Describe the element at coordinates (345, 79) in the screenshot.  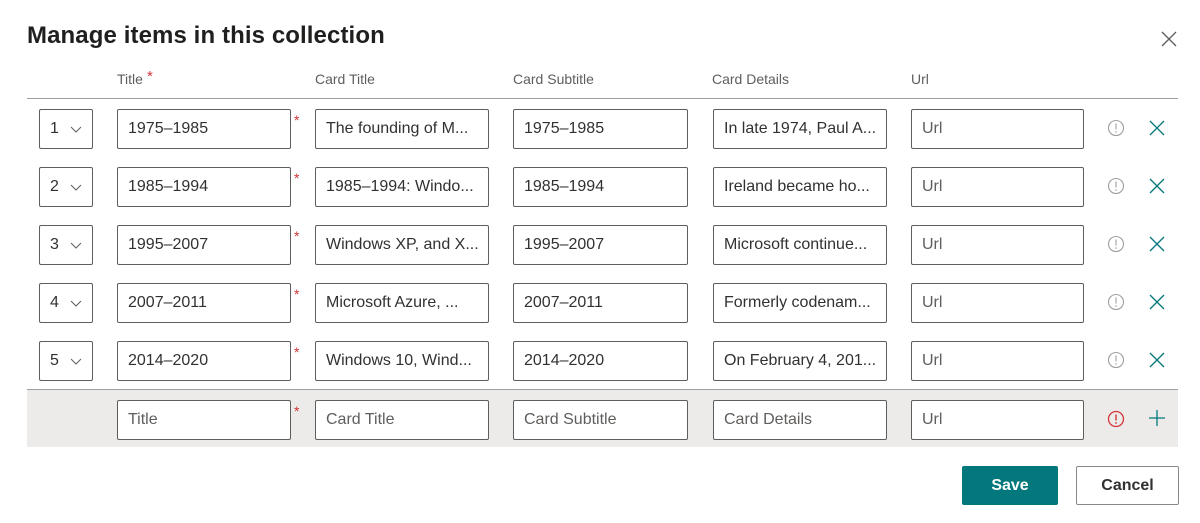
I see `column-header-card-title: Card Title` at that location.